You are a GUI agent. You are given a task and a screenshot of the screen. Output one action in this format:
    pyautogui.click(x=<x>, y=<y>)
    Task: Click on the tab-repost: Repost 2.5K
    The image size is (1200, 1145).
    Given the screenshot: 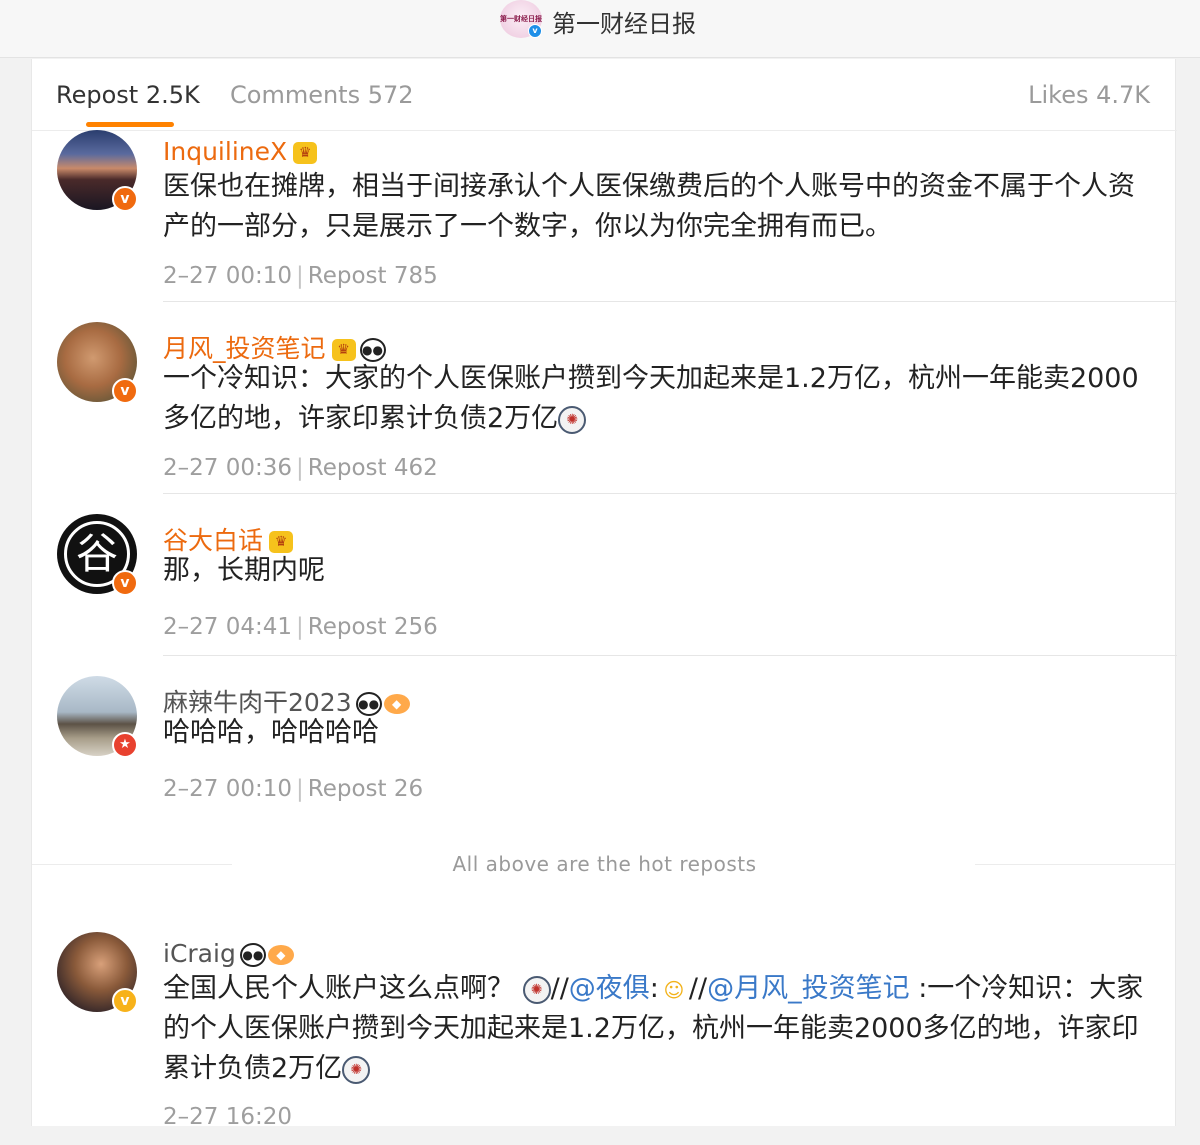 What is the action you would take?
    pyautogui.click(x=128, y=95)
    